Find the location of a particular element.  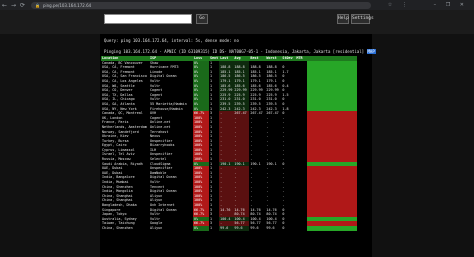

cell-best: 99.6 is located at coordinates (254, 227).